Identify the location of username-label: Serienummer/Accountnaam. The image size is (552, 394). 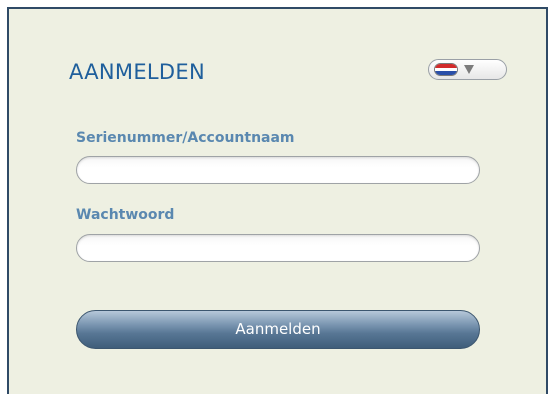
(185, 138).